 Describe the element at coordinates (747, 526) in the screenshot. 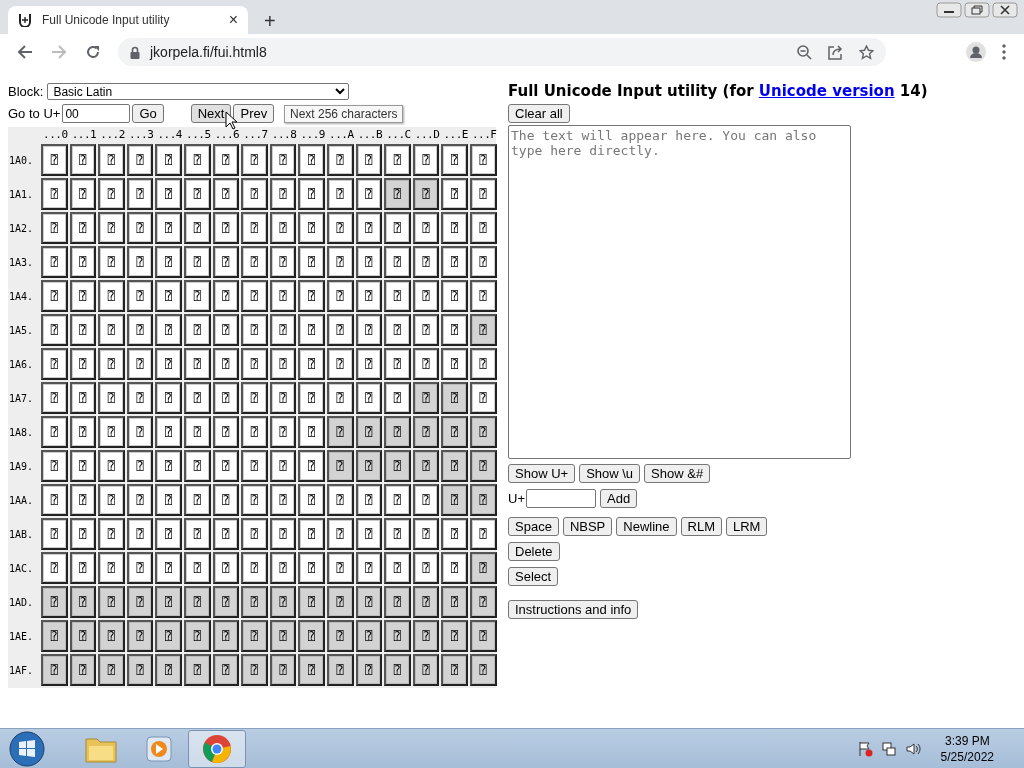

I see `insert-button: LRM` at that location.